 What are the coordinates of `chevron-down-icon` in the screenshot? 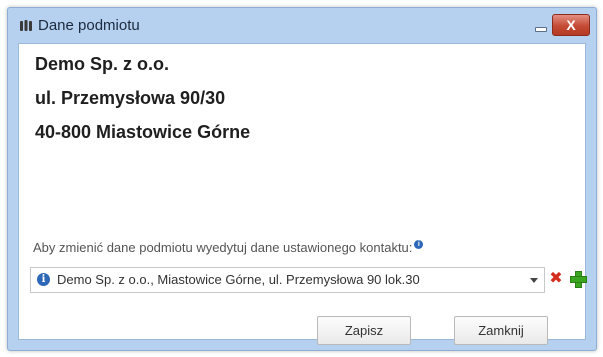 It's located at (534, 280).